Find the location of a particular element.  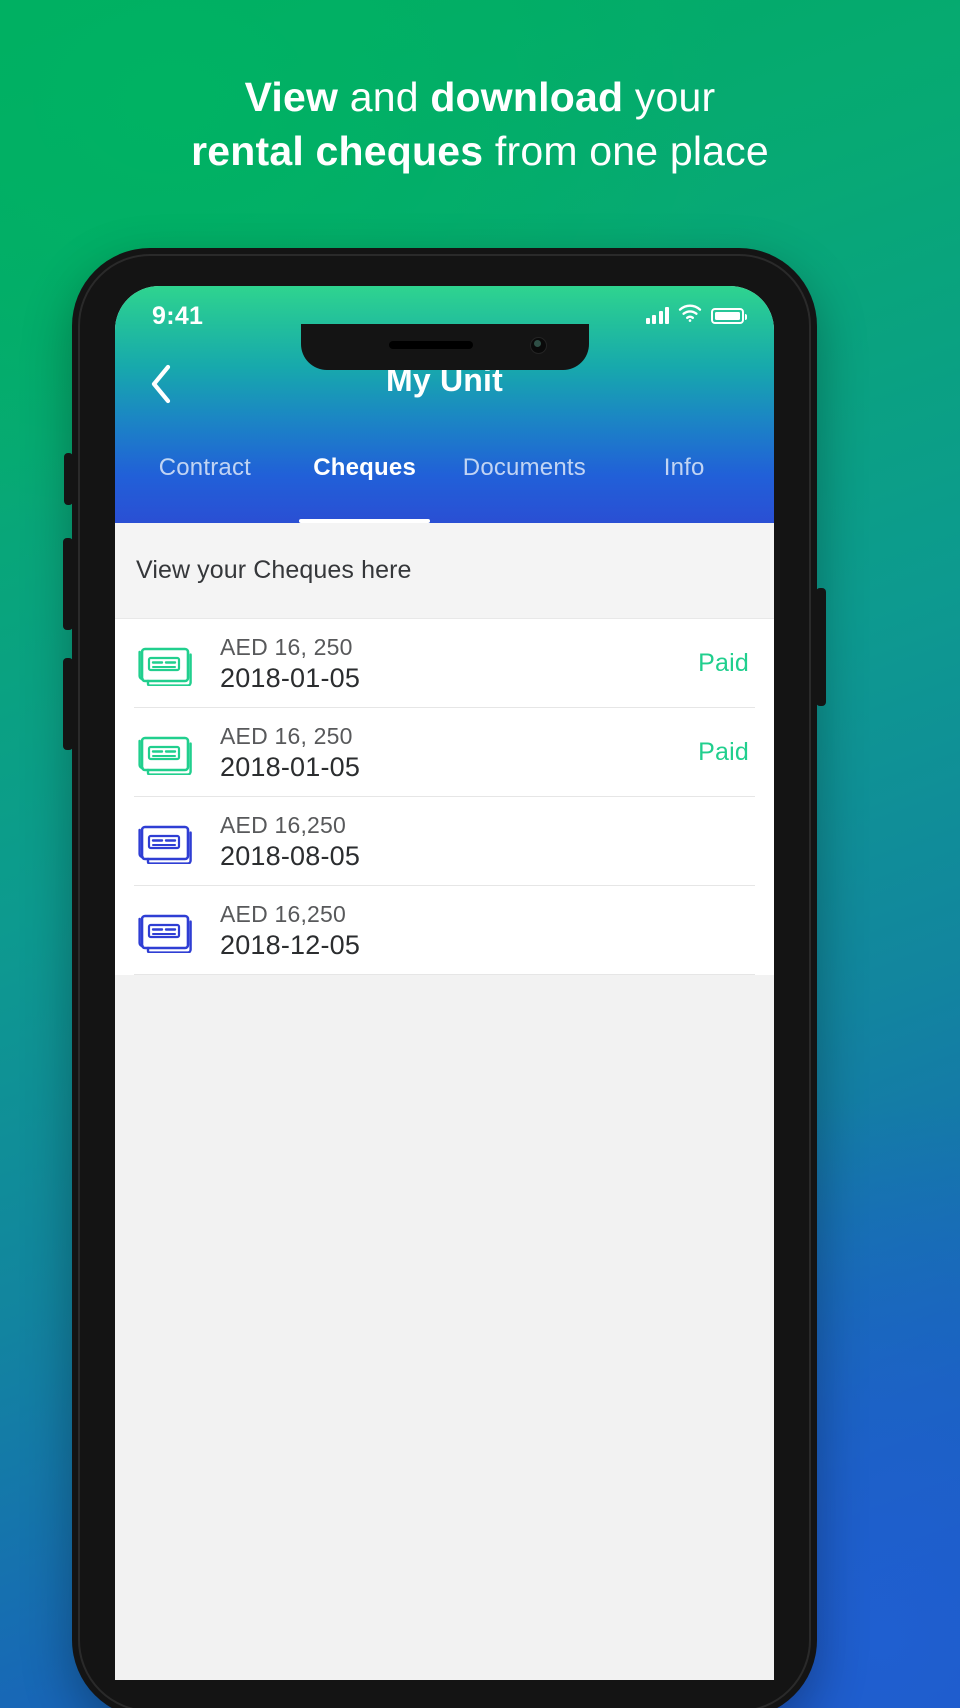

phone-power-button is located at coordinates (821, 647).